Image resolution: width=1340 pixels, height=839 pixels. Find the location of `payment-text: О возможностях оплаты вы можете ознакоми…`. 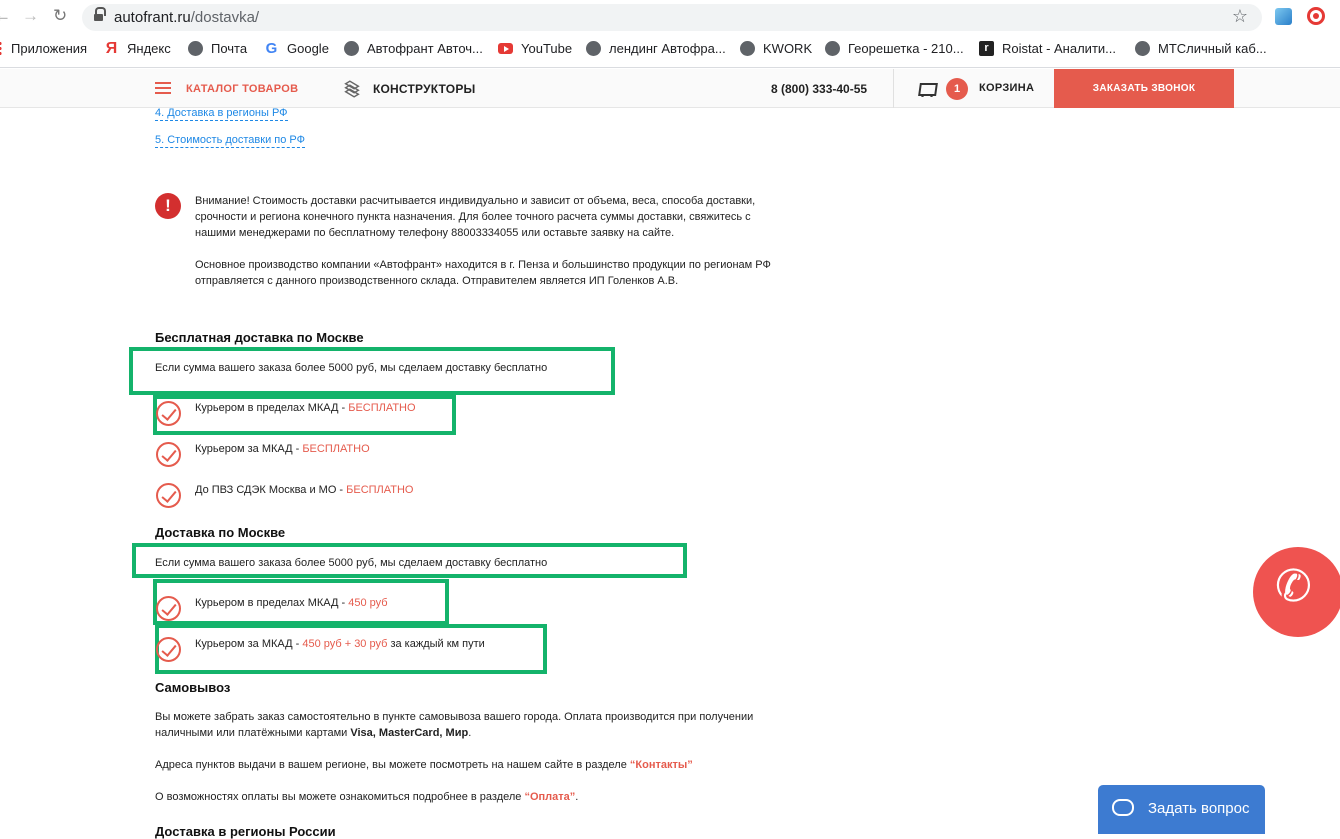

payment-text: О возможностях оплаты вы можете ознакоми… is located at coordinates (340, 797).